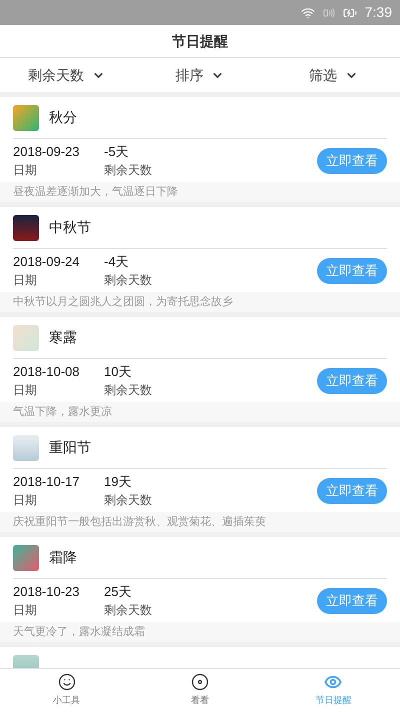 Image resolution: width=400 pixels, height=712 pixels. Describe the element at coordinates (70, 447) in the screenshot. I see `festival-name: 重阳节` at that location.